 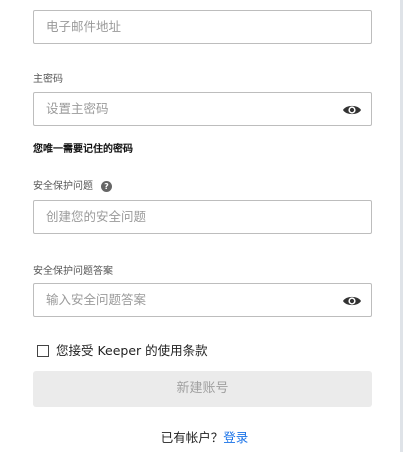 I want to click on terms-row: 您接受 Keeper 的使用条款, so click(x=122, y=349).